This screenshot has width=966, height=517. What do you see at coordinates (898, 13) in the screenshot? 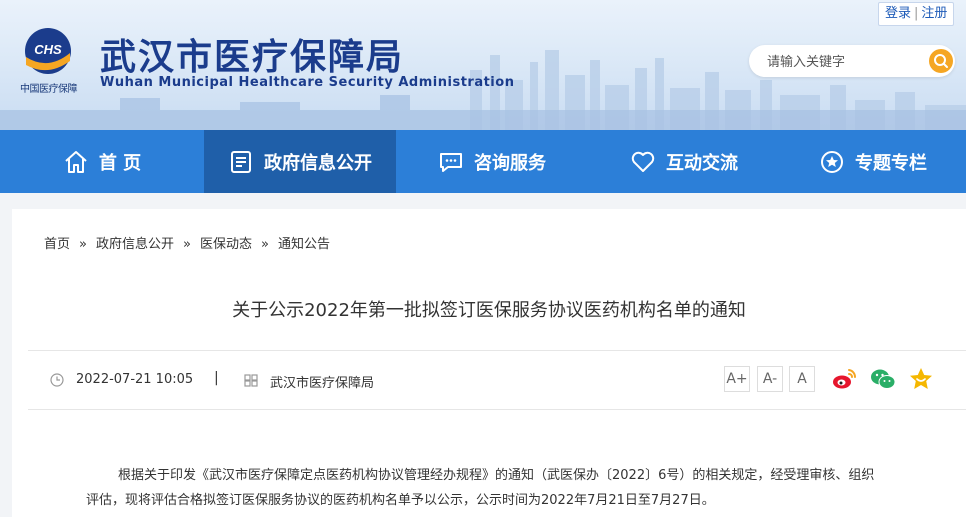
I see `login-link: 登录` at bounding box center [898, 13].